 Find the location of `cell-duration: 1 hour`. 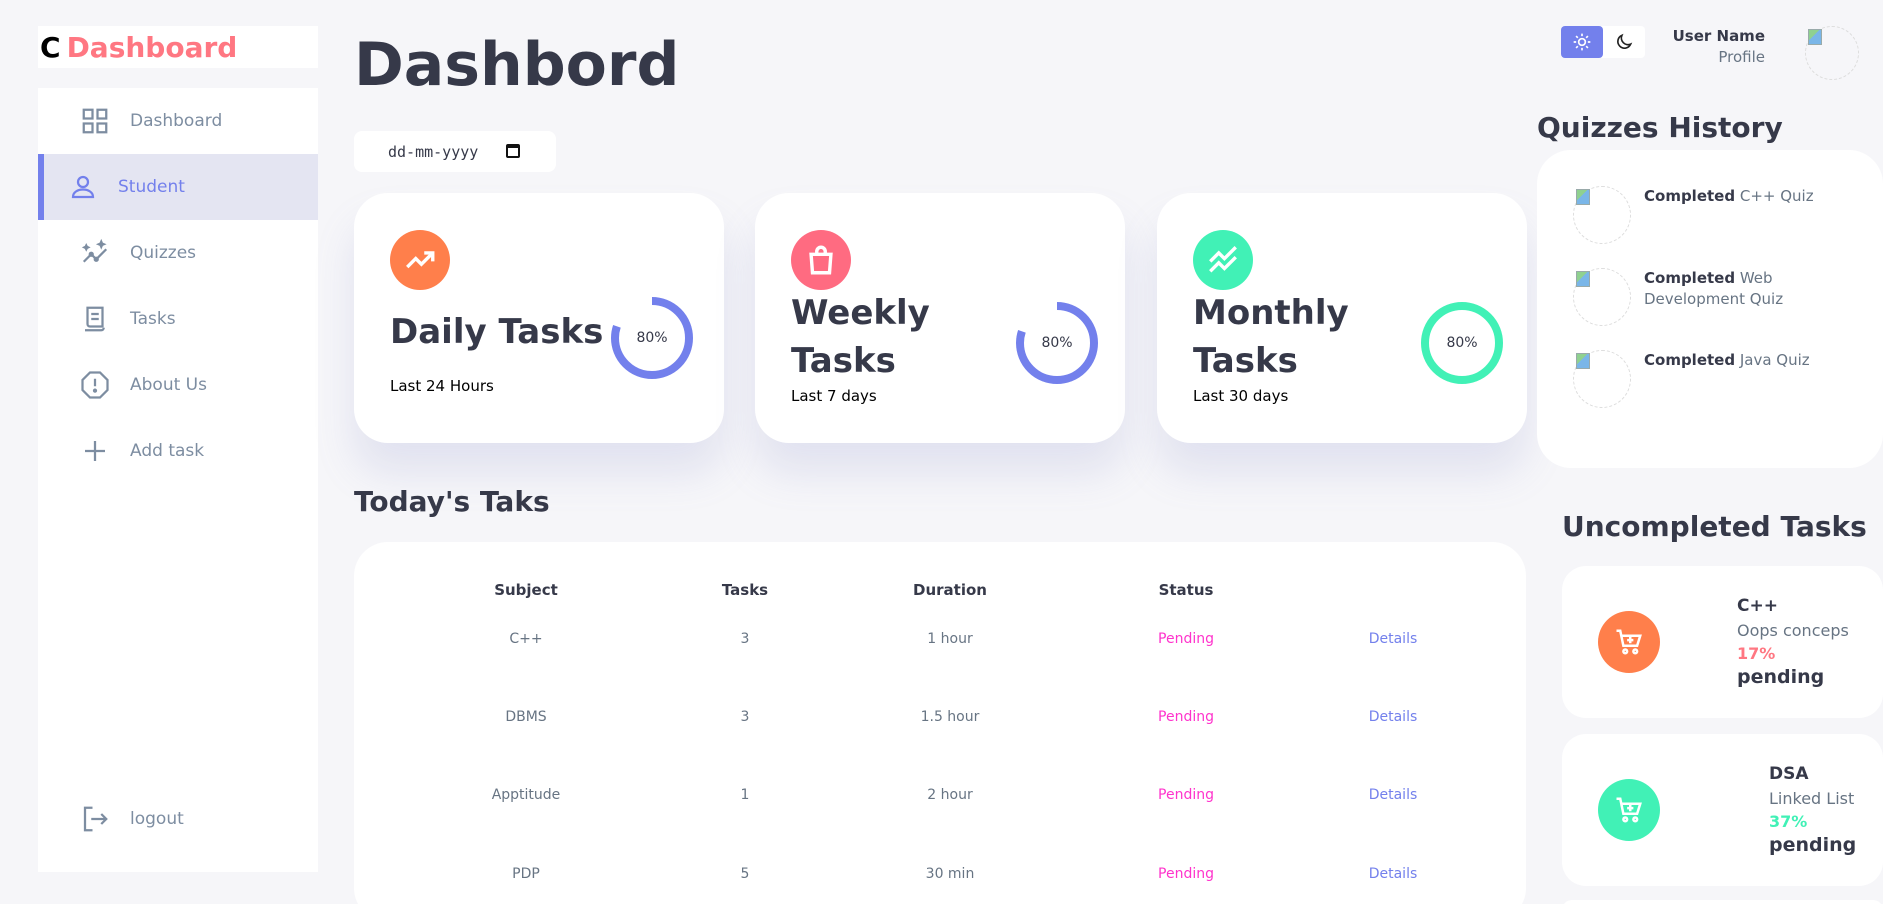

cell-duration: 1 hour is located at coordinates (950, 639).